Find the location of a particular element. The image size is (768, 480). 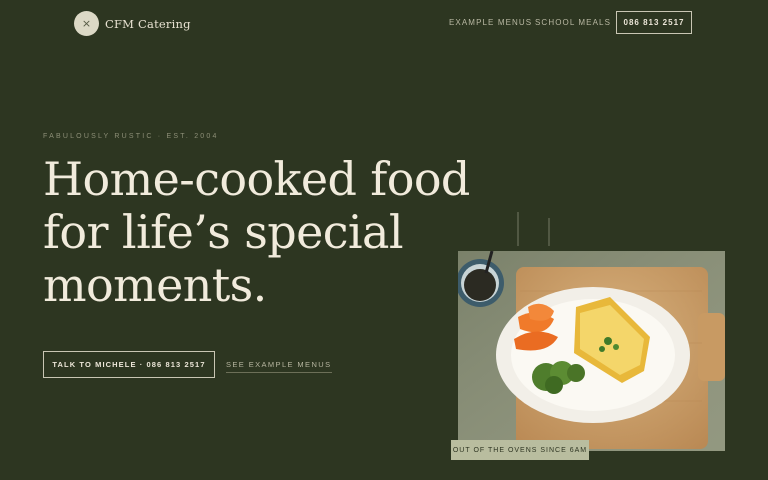

photo-badge: OUT OF THE OVENS SINCE 6AM is located at coordinates (520, 450).